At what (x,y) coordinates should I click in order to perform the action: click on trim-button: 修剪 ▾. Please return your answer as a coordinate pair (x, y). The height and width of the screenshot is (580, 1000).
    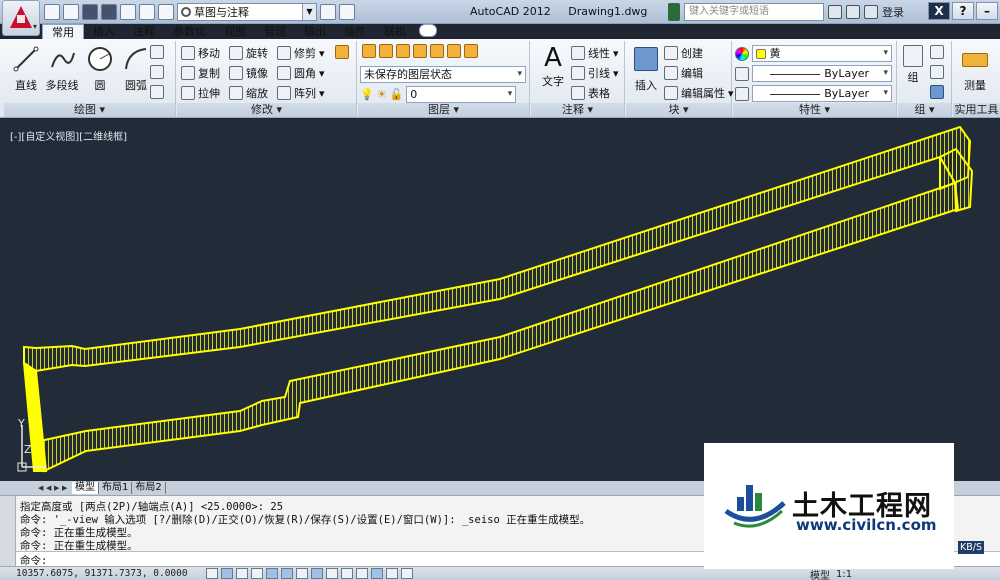
    Looking at the image, I should click on (301, 53).